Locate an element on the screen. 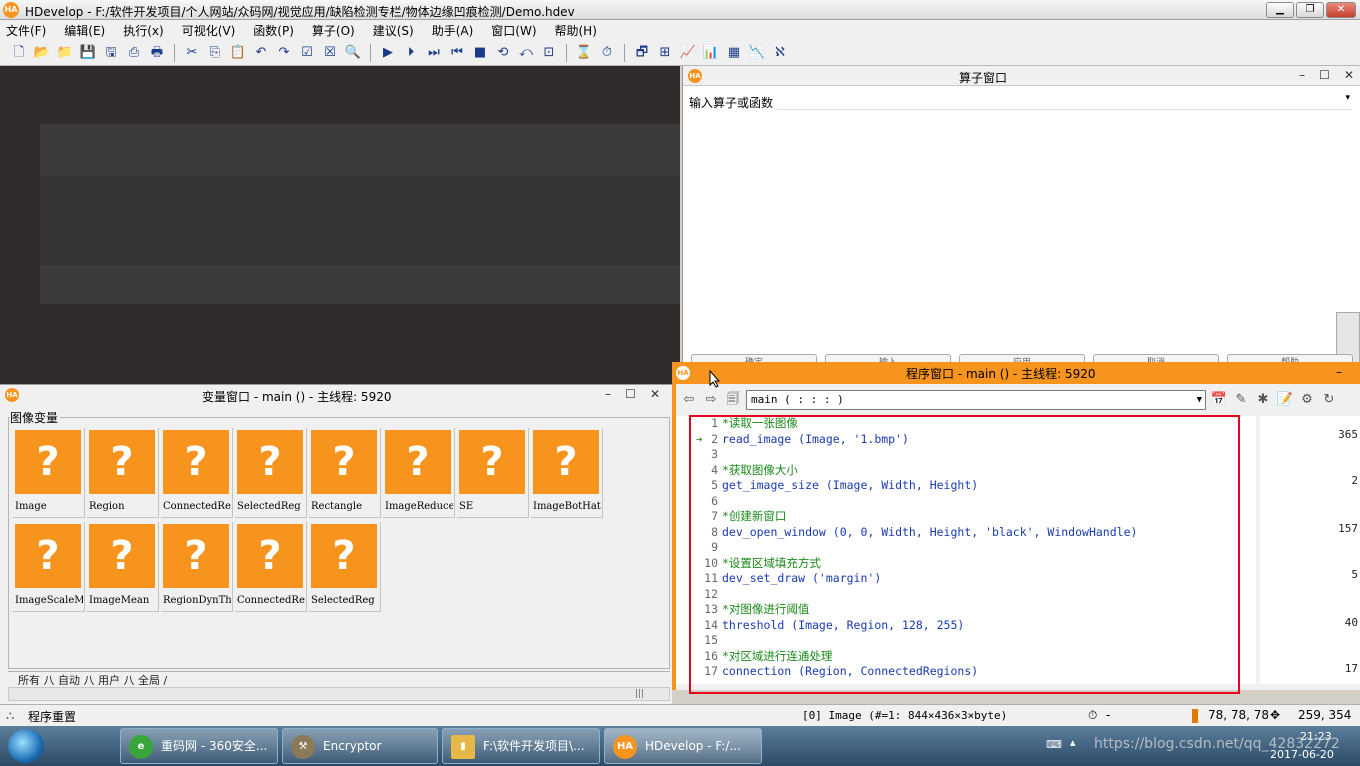 The width and height of the screenshot is (1360, 766). menu-execute: 执行(x) is located at coordinates (143, 30).